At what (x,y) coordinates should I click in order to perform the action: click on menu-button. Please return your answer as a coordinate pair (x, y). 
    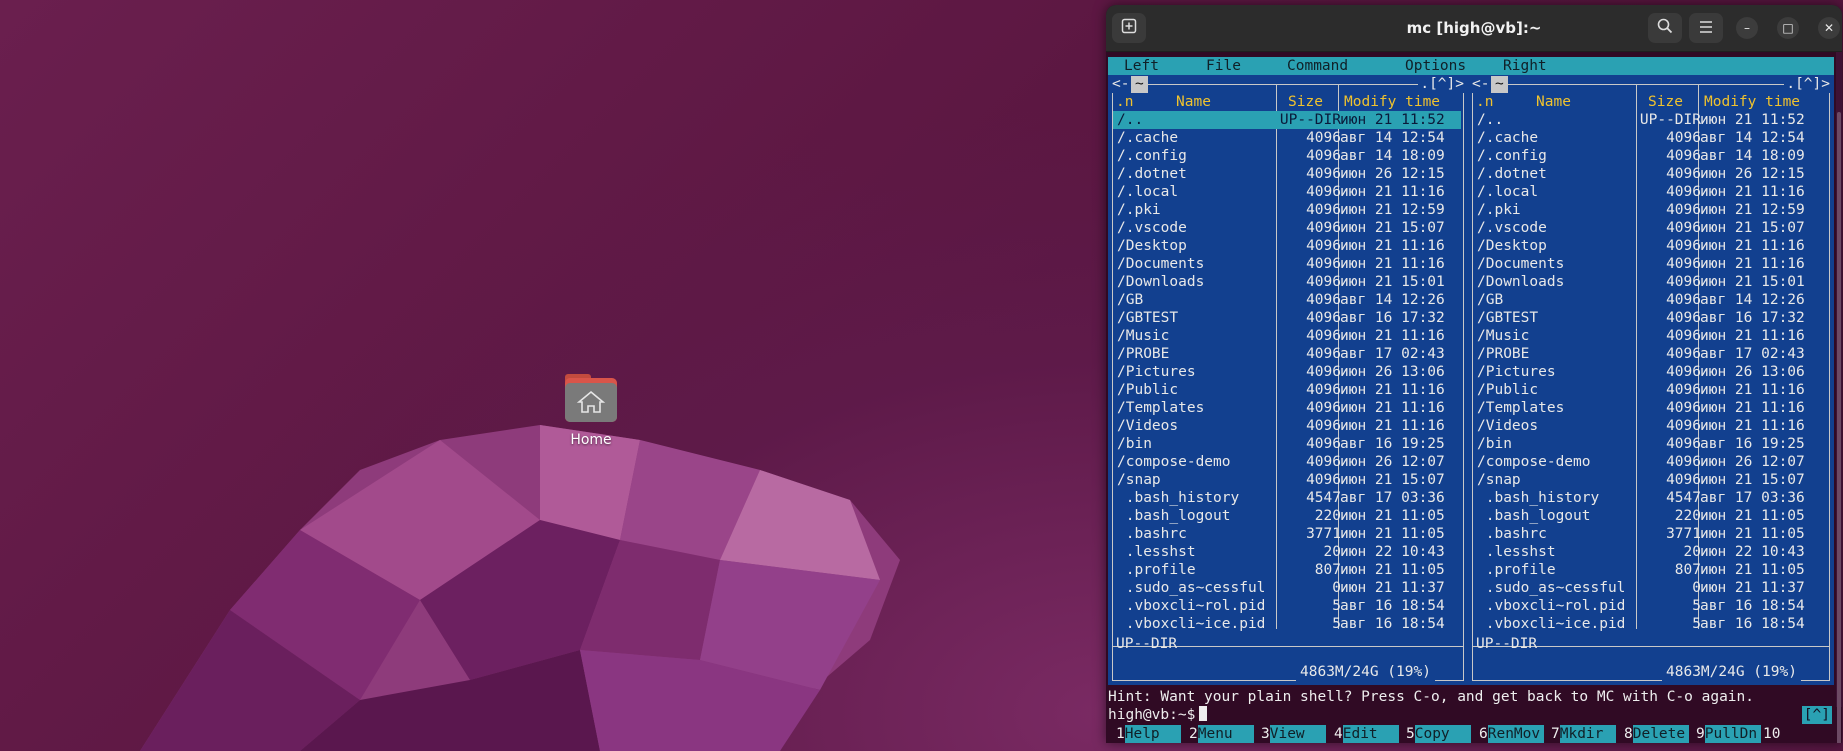
    Looking at the image, I should click on (1706, 28).